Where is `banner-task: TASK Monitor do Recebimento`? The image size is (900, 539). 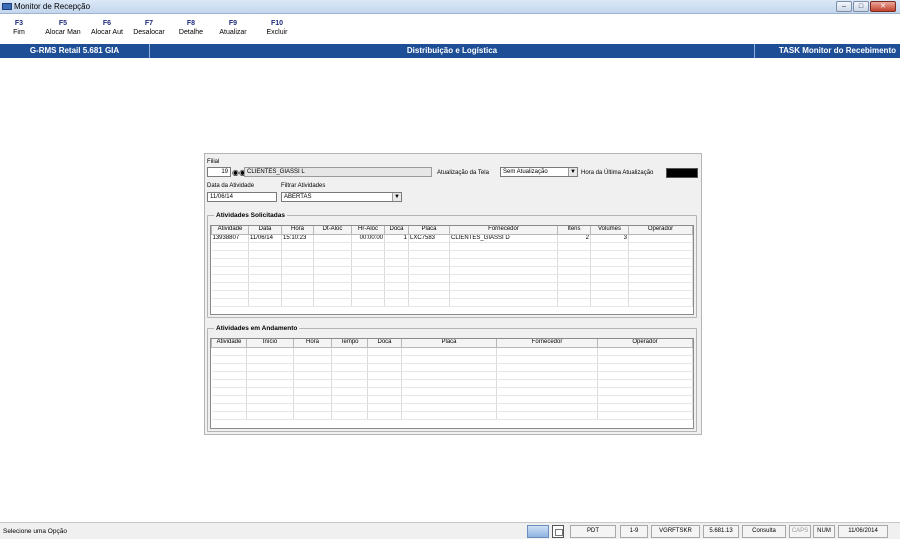
banner-task: TASK Monitor do Recebimento is located at coordinates (837, 50).